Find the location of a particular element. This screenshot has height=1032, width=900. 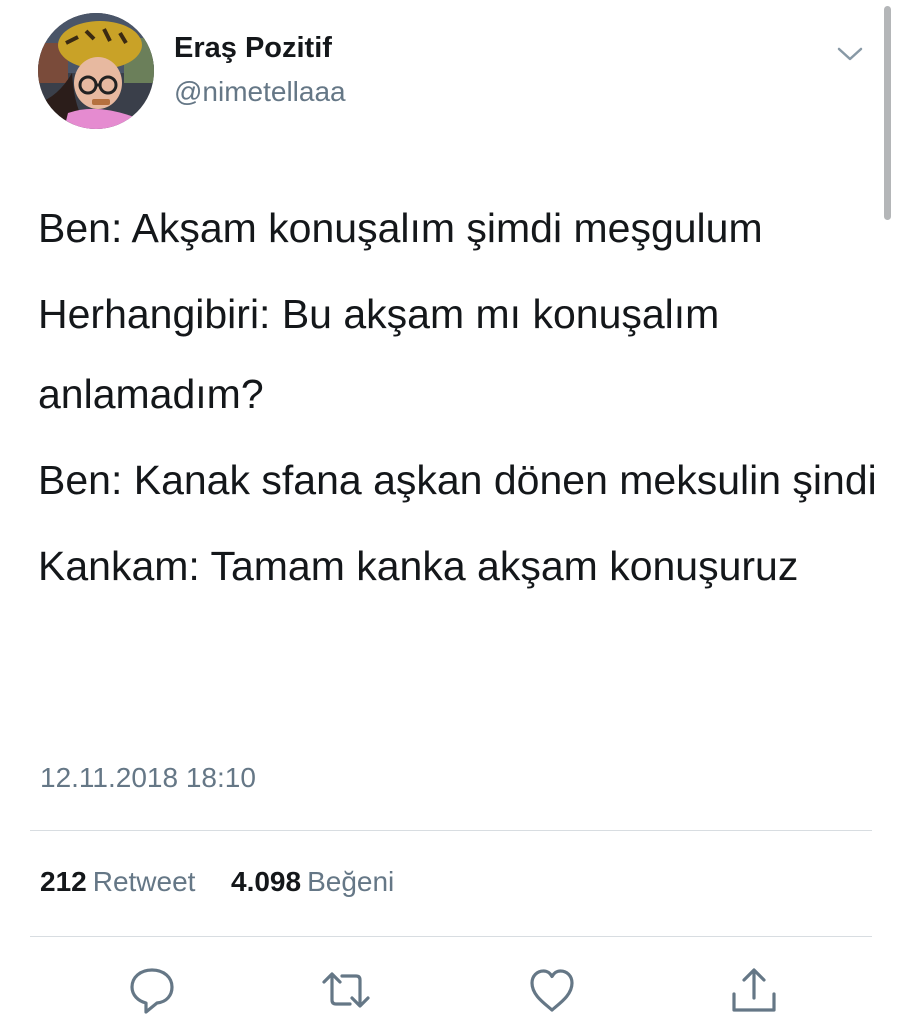

share-icon is located at coordinates (754, 990).